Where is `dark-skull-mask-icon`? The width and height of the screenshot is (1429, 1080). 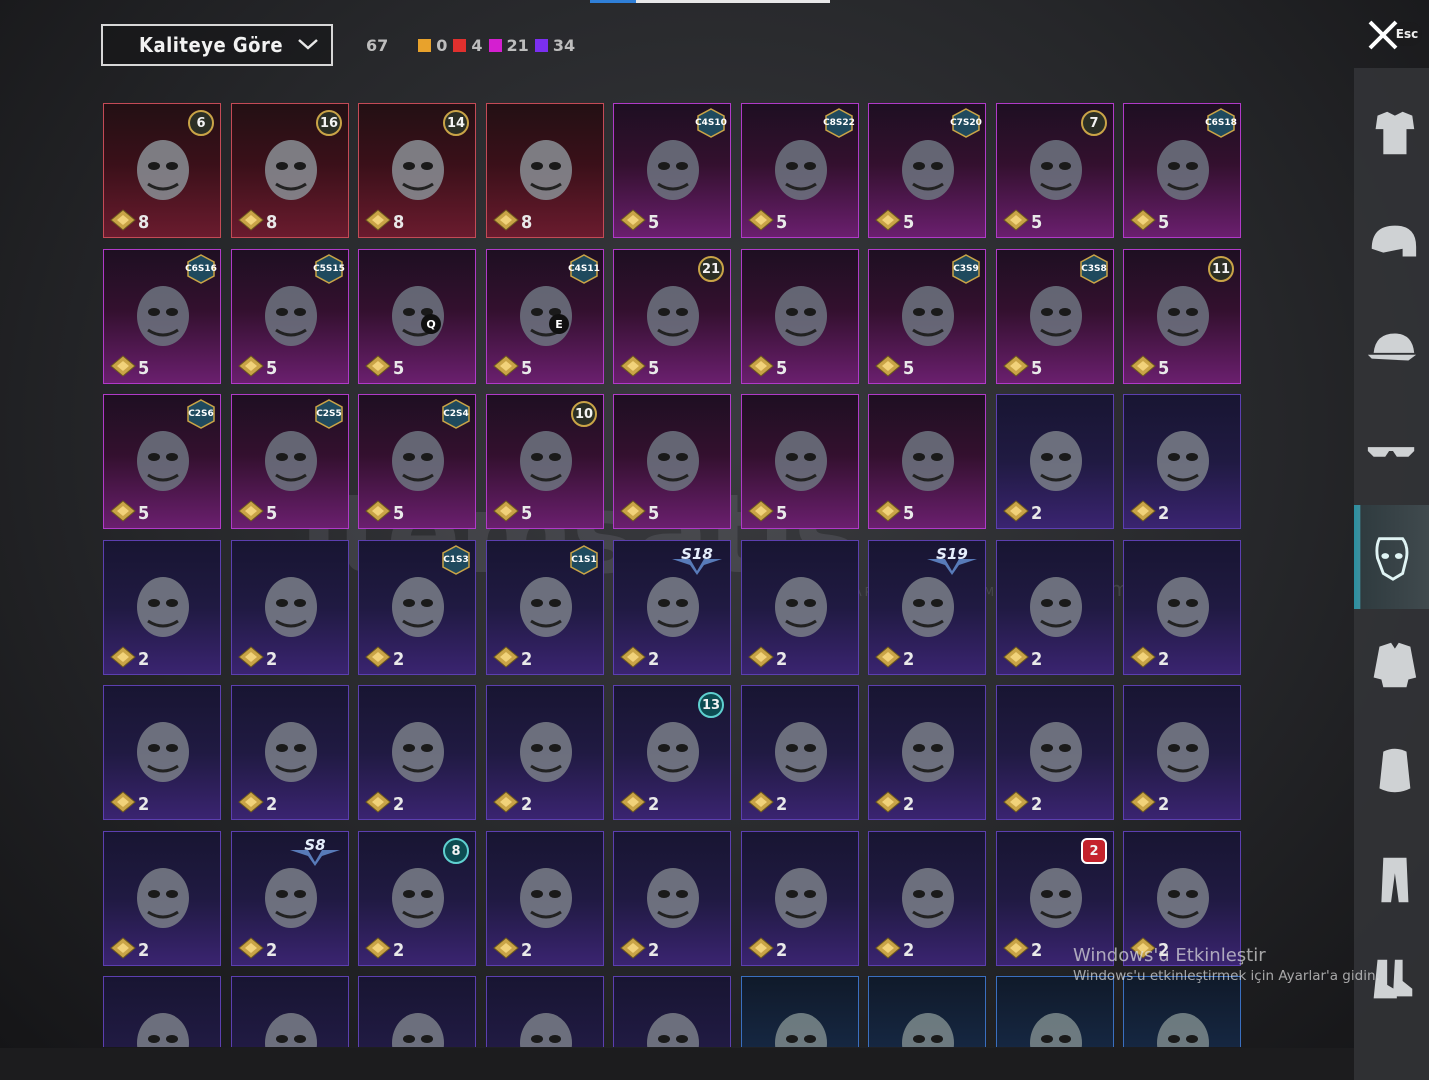 dark-skull-mask-icon is located at coordinates (1183, 898).